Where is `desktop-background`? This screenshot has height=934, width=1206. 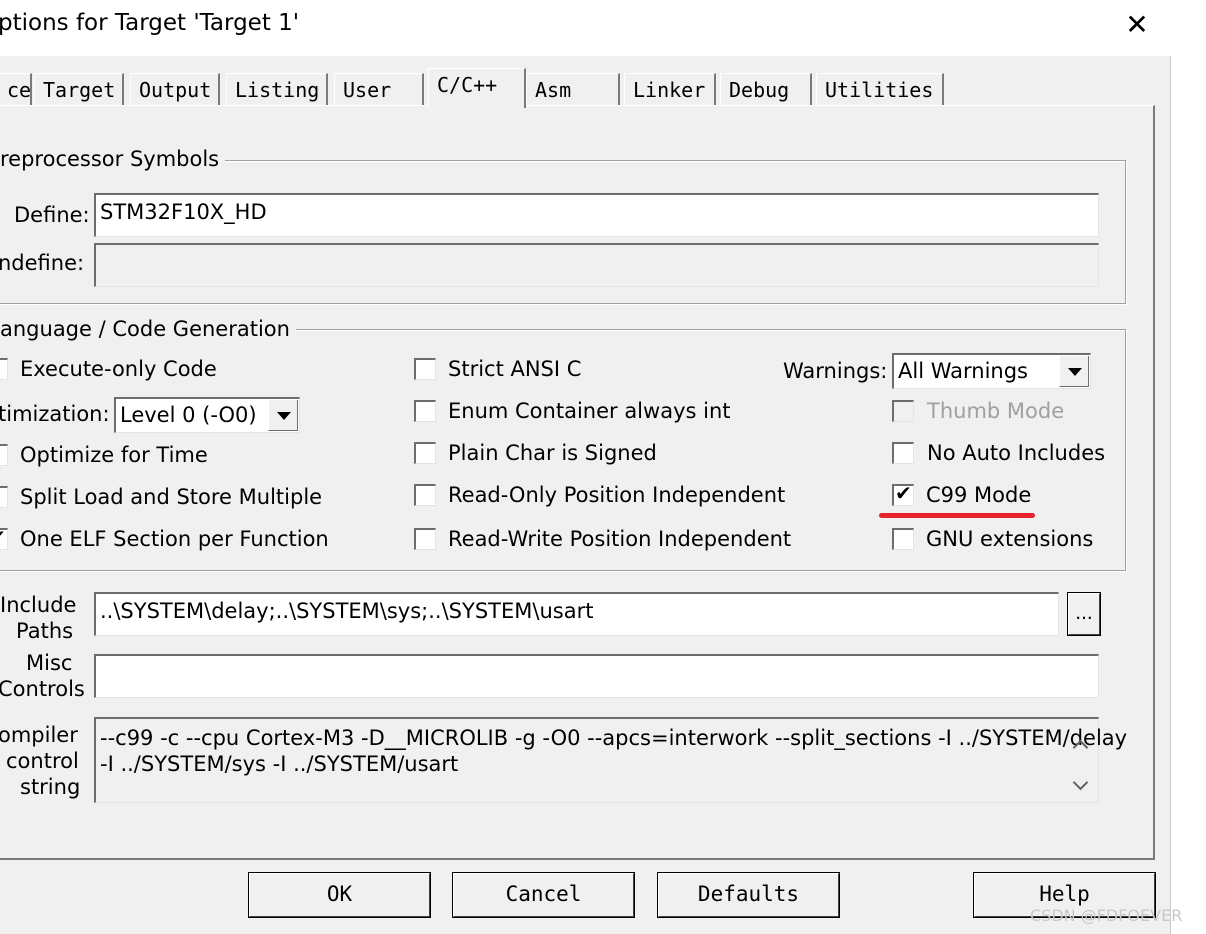 desktop-background is located at coordinates (1188, 467).